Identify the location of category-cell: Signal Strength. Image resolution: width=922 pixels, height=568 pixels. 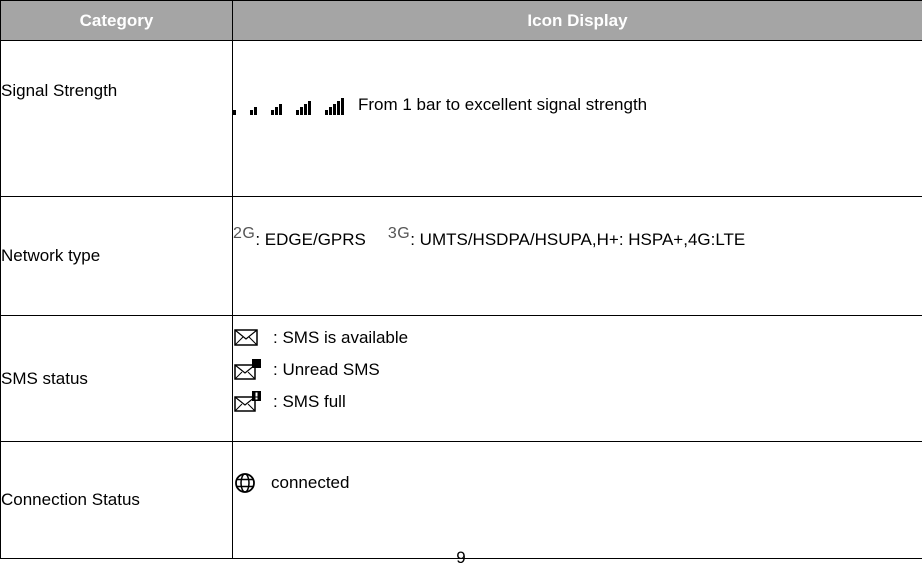
(117, 119).